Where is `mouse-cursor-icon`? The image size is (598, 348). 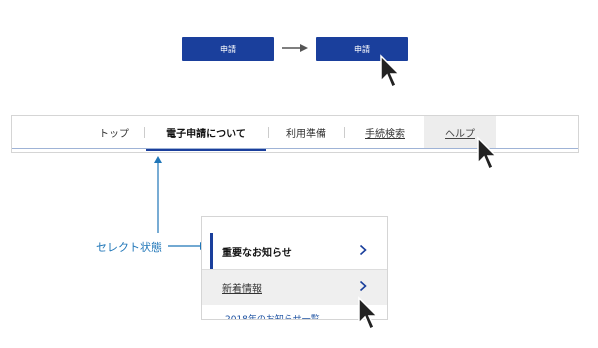
mouse-cursor-icon is located at coordinates (368, 313).